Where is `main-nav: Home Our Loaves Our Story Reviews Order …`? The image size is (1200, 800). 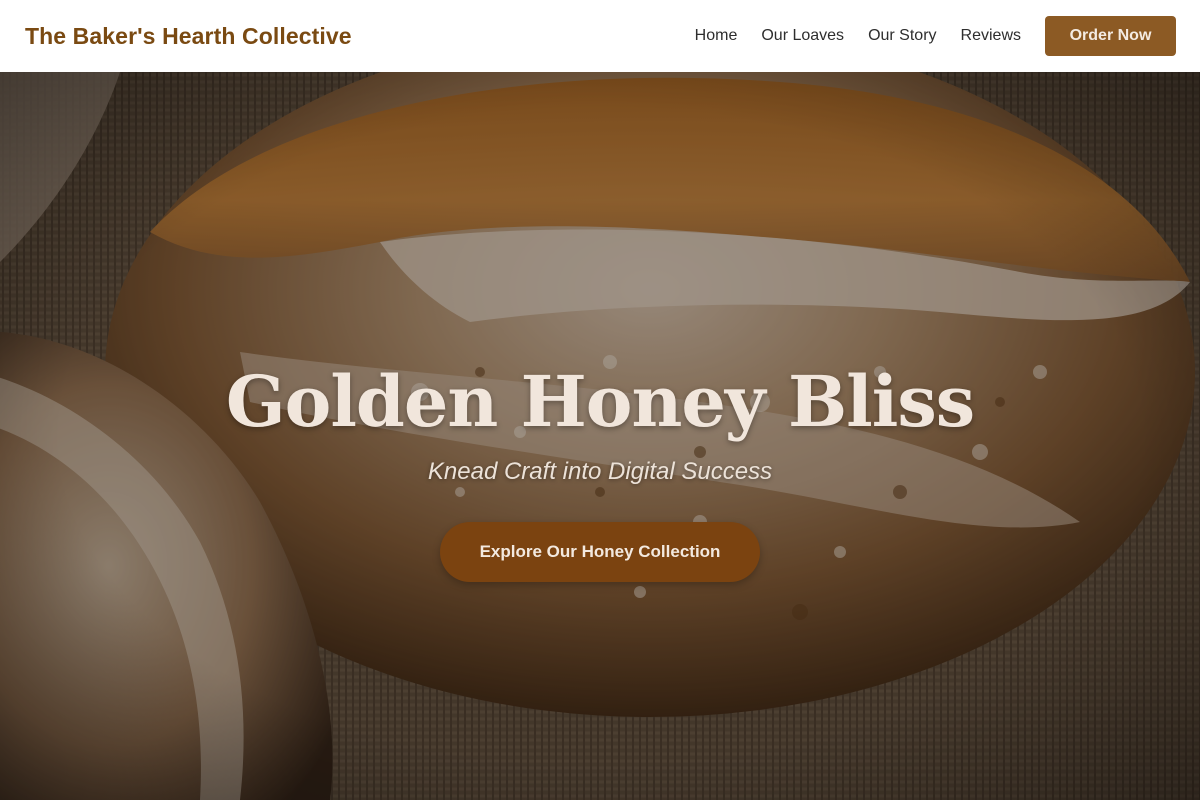 main-nav: Home Our Loaves Our Story Reviews Order … is located at coordinates (923, 36).